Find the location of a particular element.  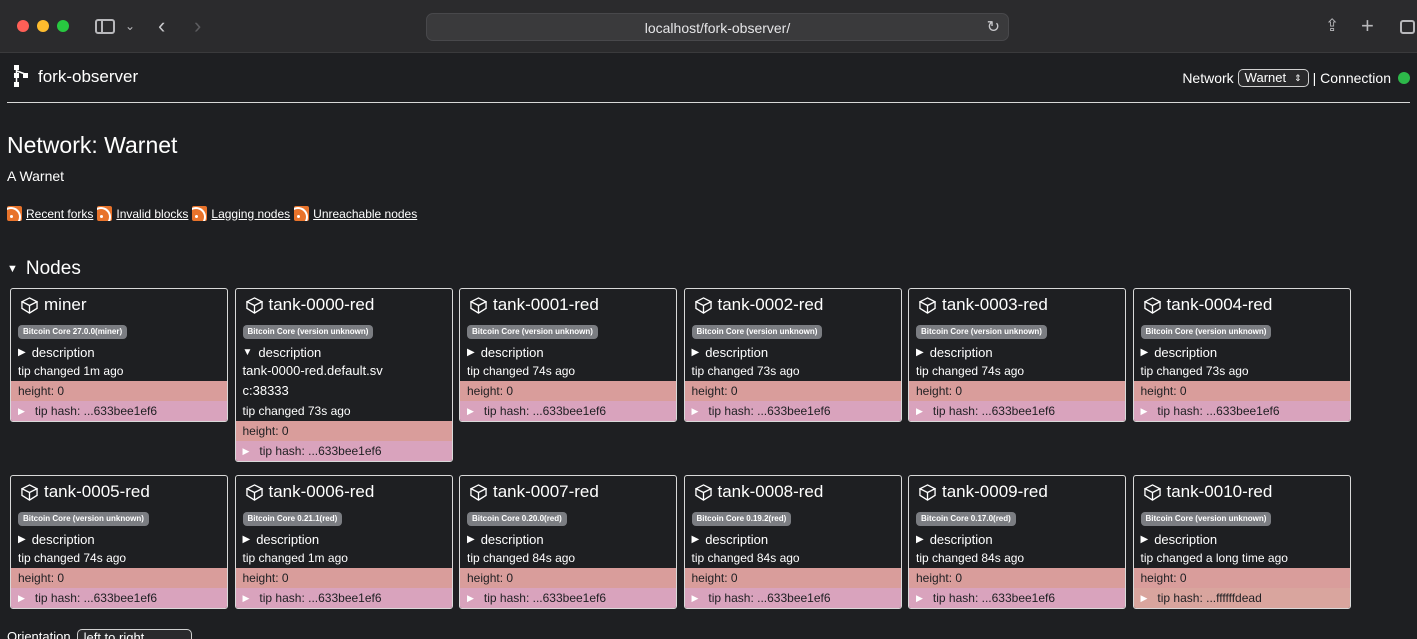

back-button: ‹ is located at coordinates (161, 26).